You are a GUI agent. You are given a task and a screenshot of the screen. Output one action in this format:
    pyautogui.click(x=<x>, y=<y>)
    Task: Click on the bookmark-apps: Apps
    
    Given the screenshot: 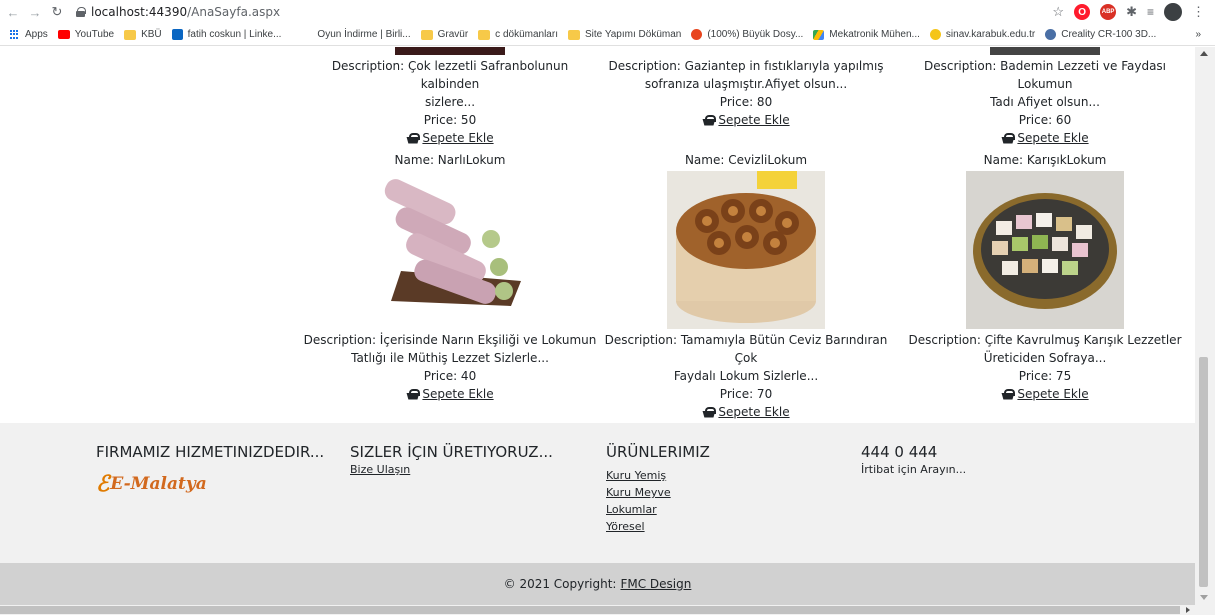 What is the action you would take?
    pyautogui.click(x=29, y=34)
    